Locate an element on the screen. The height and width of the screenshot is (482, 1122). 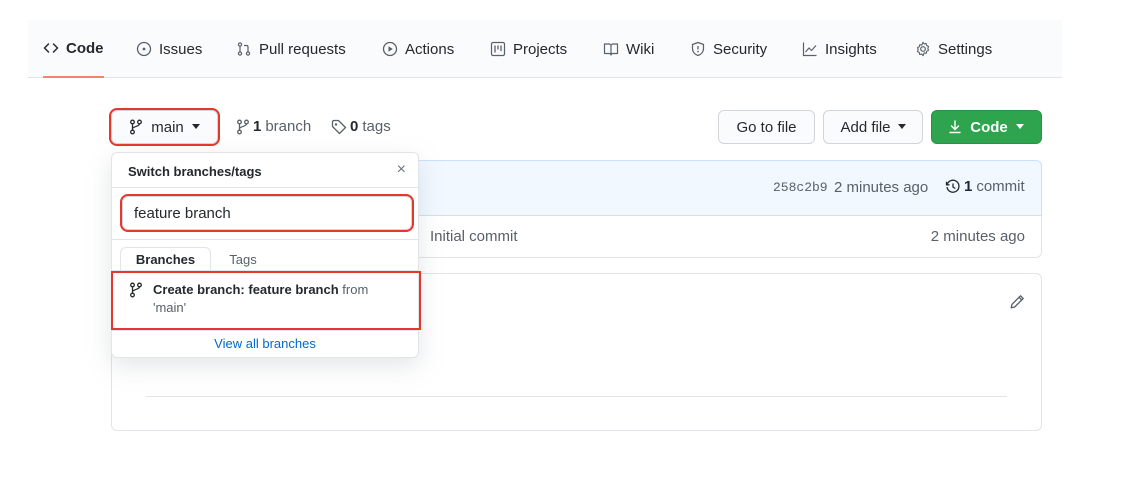
tab-label: Actions is located at coordinates (430, 49).